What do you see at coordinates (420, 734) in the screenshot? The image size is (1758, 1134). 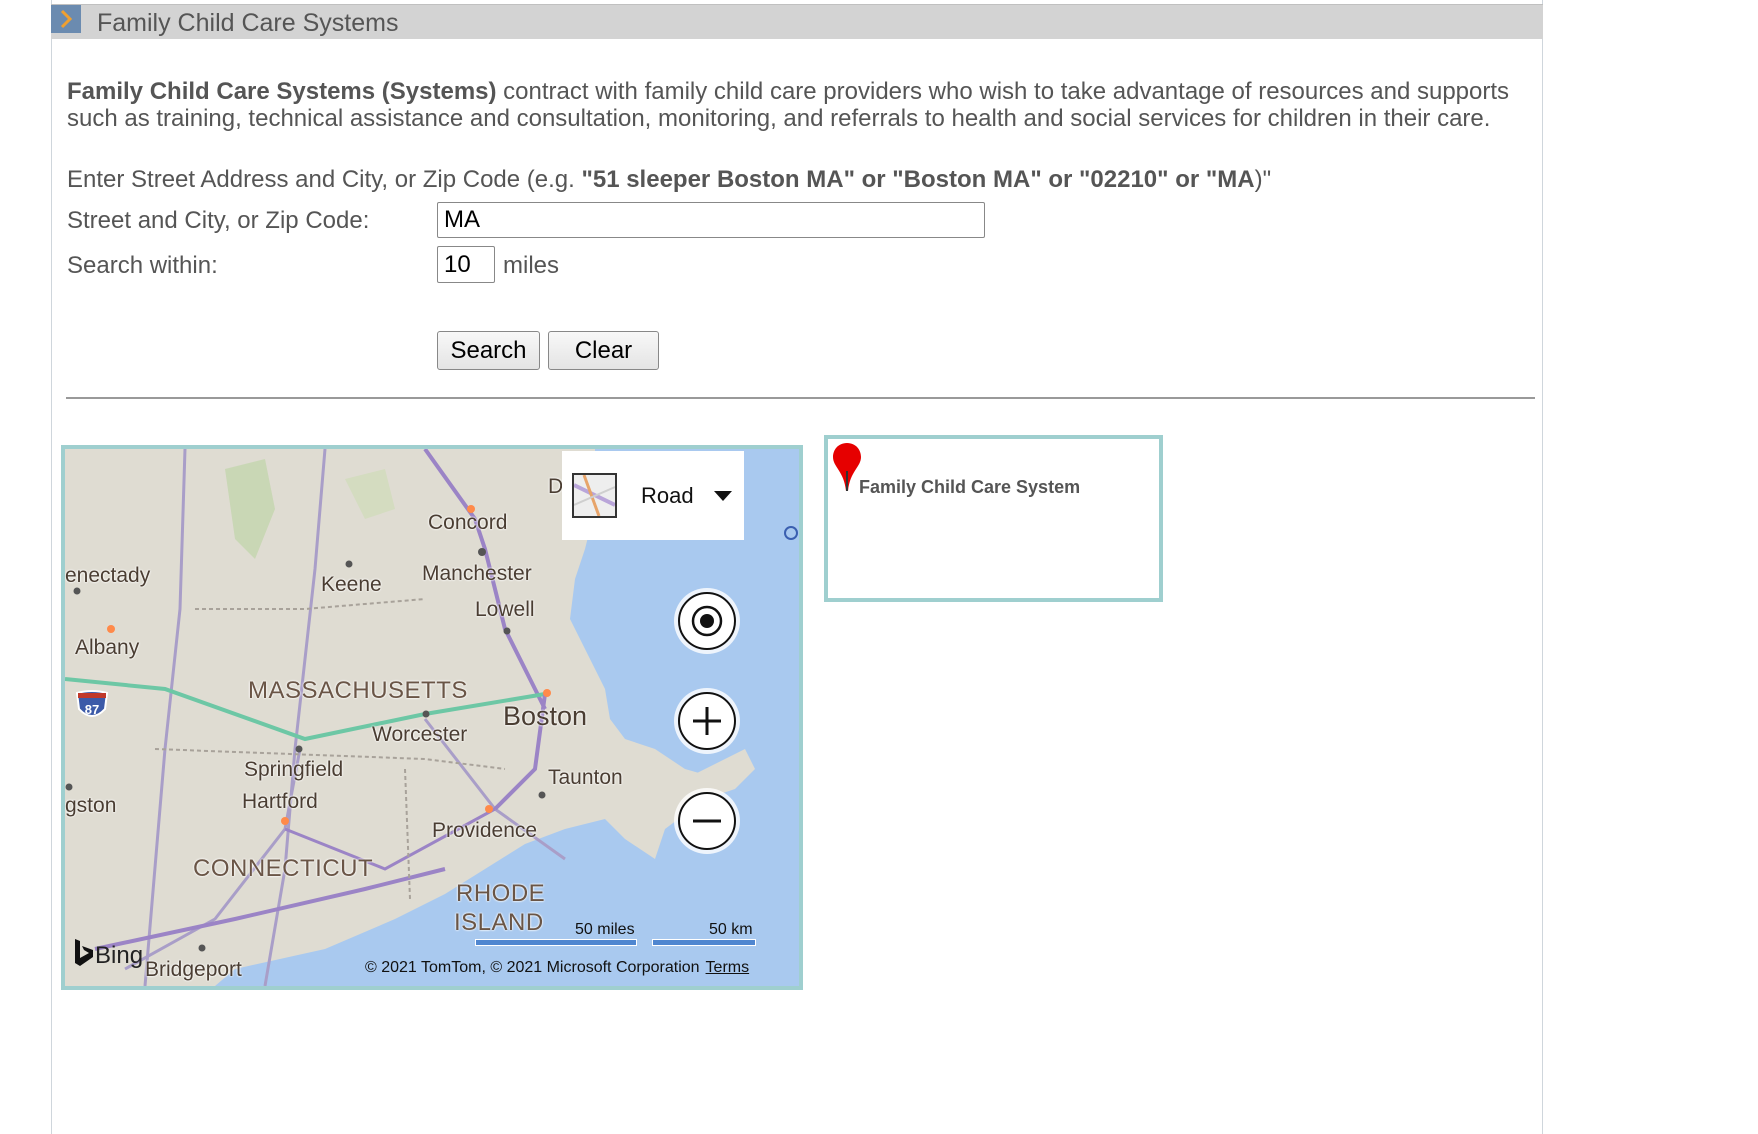 I see `city-label: Worcester` at bounding box center [420, 734].